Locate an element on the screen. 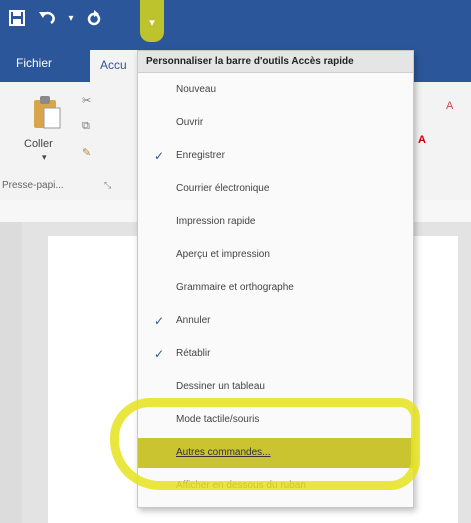 The height and width of the screenshot is (523, 471). clipboard-launcher-icon: ⤡ is located at coordinates (107, 185).